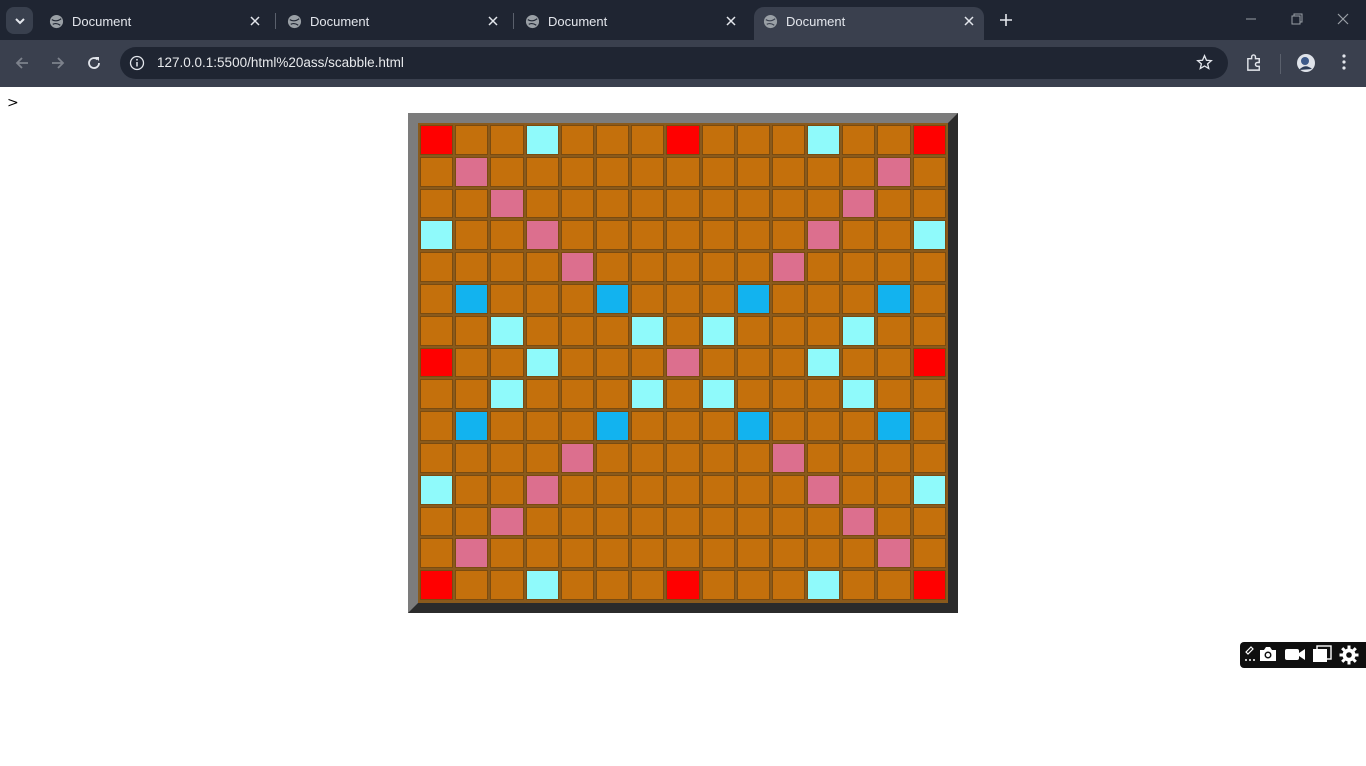 This screenshot has width=1366, height=766. I want to click on camera-icon, so click(1268, 656).